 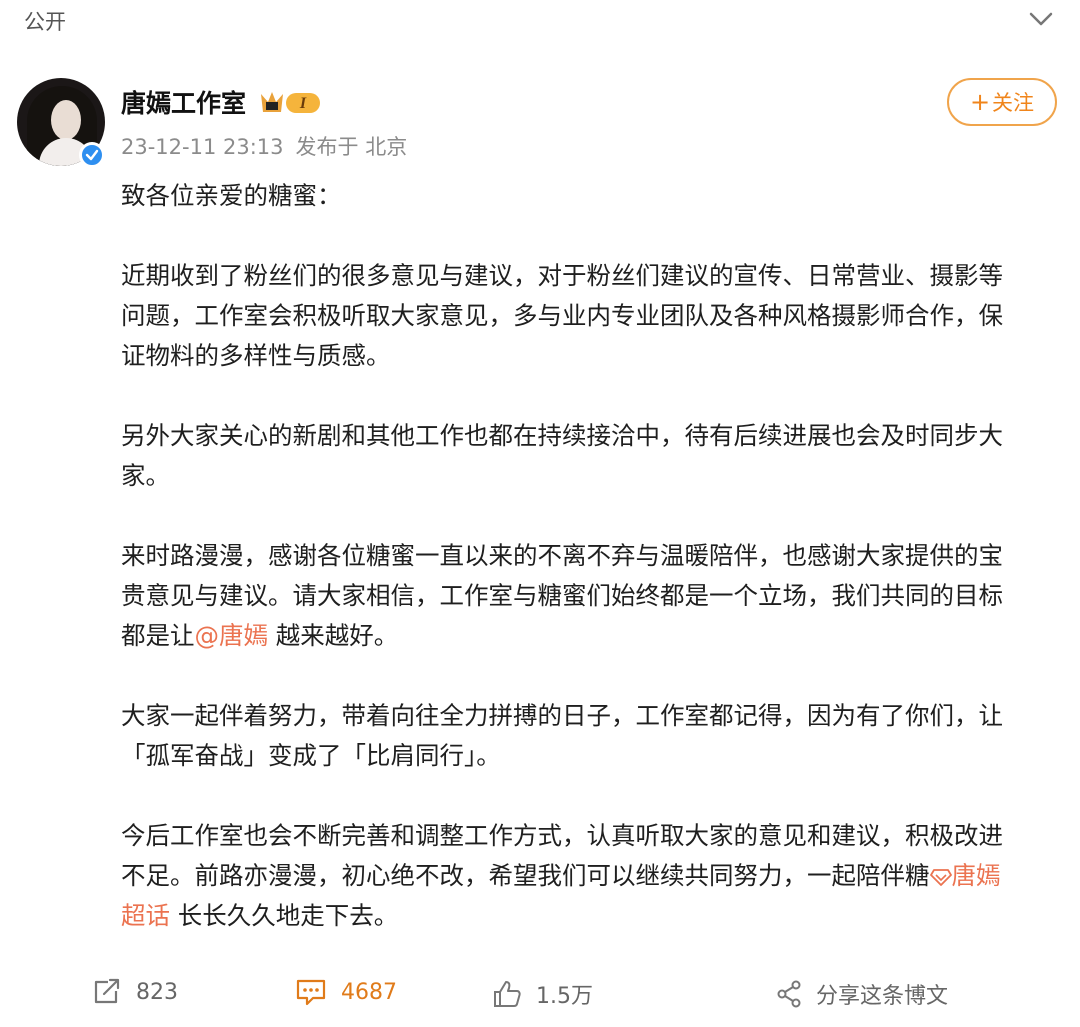 I want to click on super-topic-link-cont: 超话, so click(x=145, y=915).